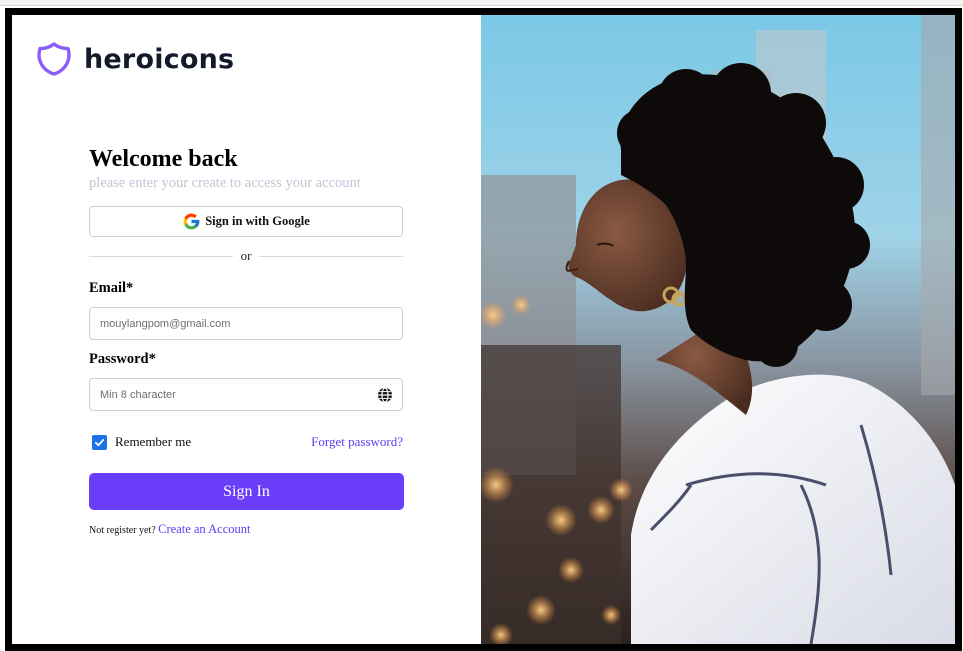 Image resolution: width=963 pixels, height=651 pixels. What do you see at coordinates (54, 59) in the screenshot?
I see `shield-icon` at bounding box center [54, 59].